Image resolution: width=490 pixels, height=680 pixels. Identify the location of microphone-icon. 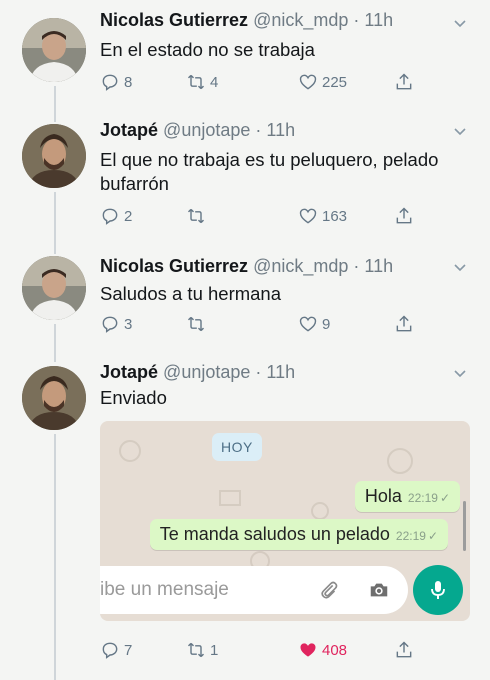
(438, 590).